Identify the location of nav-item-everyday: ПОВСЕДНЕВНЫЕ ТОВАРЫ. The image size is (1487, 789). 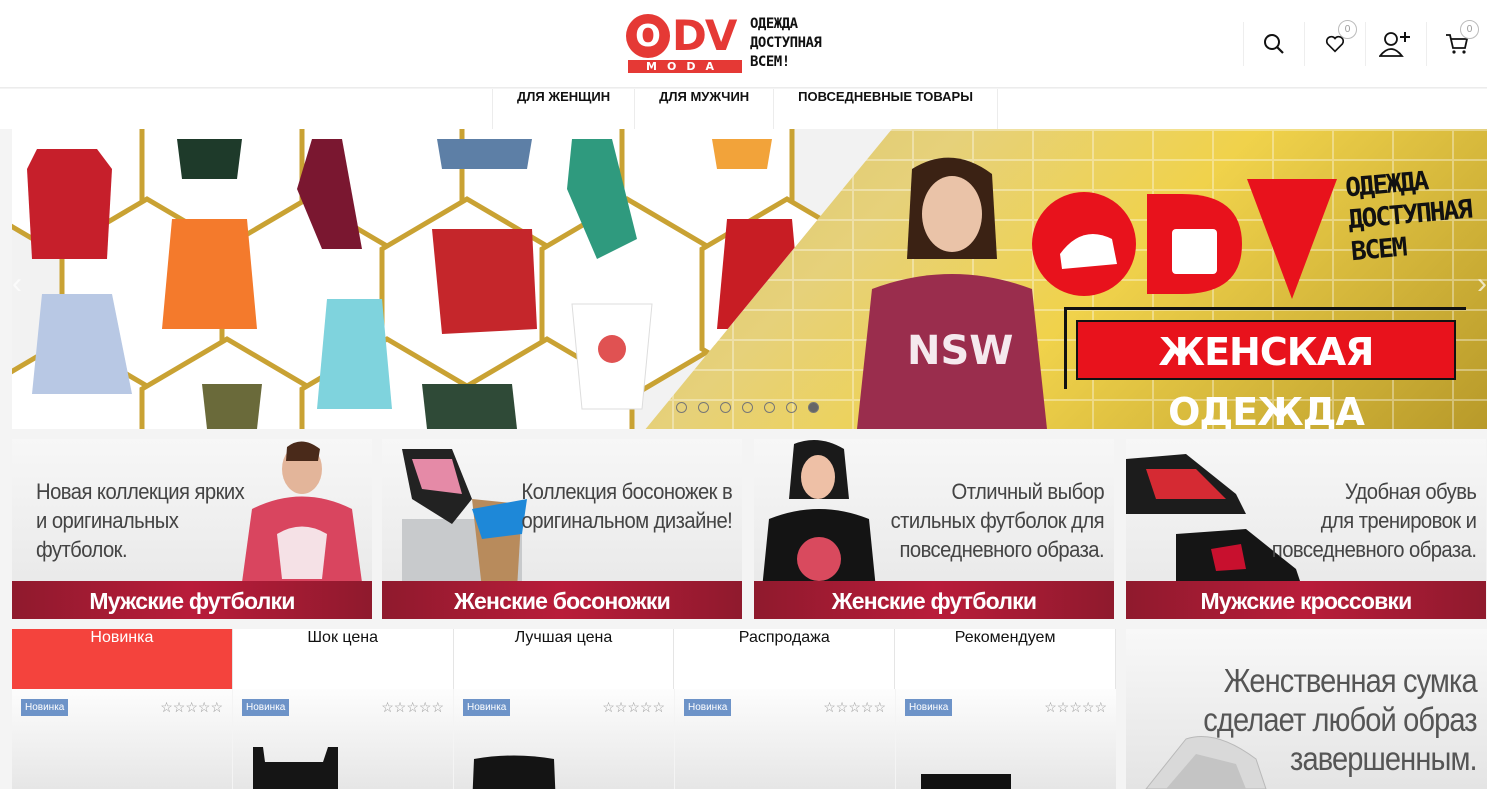
(886, 109).